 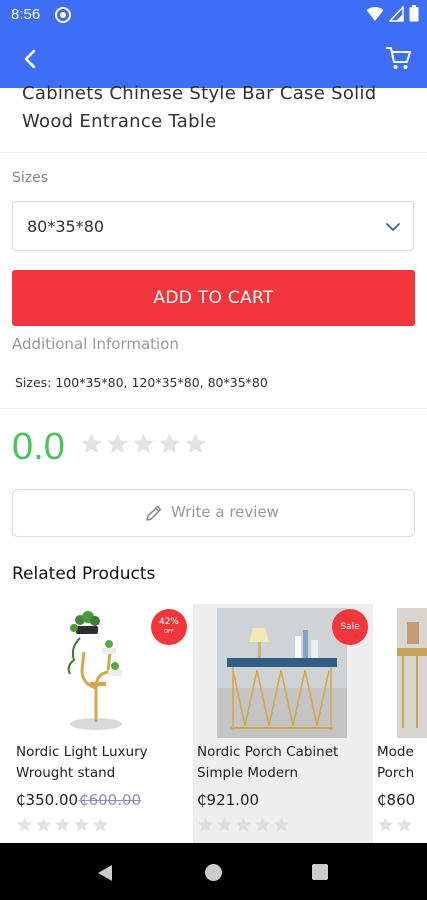 I want to click on product-card-name-line2: Wrought stand, so click(x=66, y=772).